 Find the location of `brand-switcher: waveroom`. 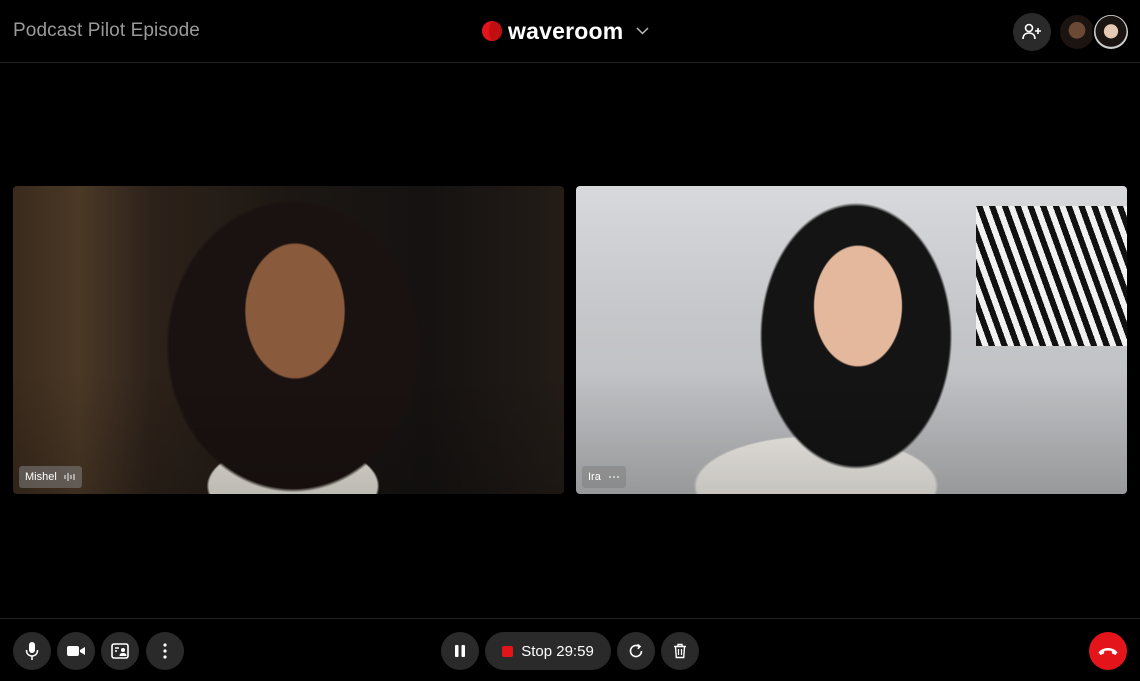

brand-switcher: waveroom is located at coordinates (565, 31).